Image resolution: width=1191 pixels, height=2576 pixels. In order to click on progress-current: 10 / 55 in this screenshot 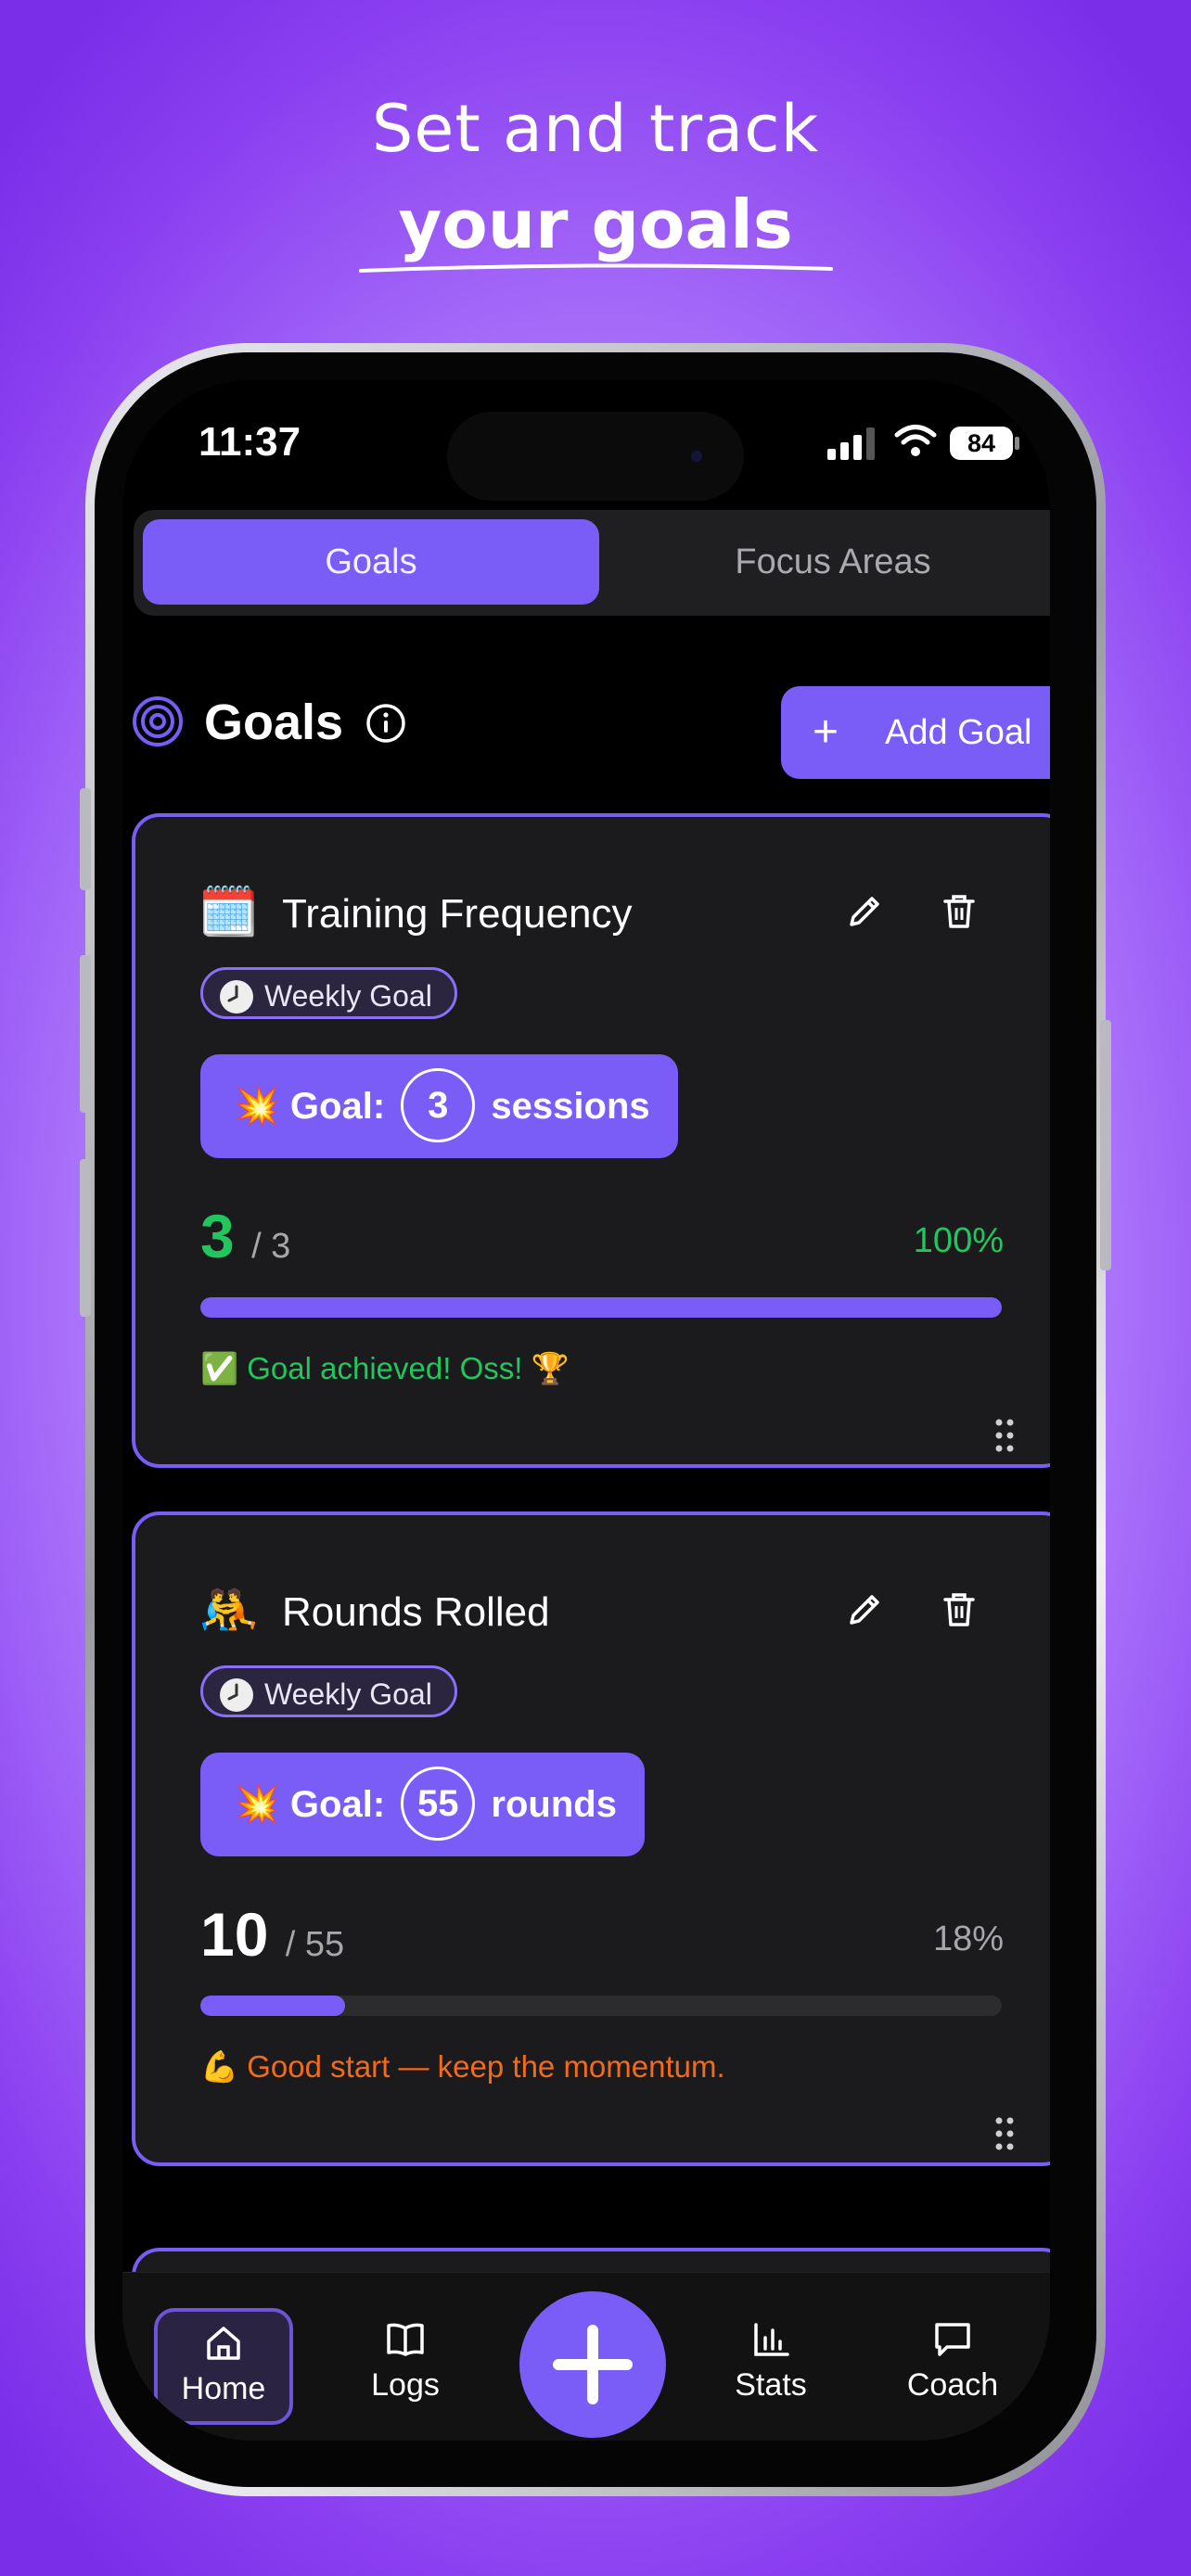, I will do `click(272, 1935)`.